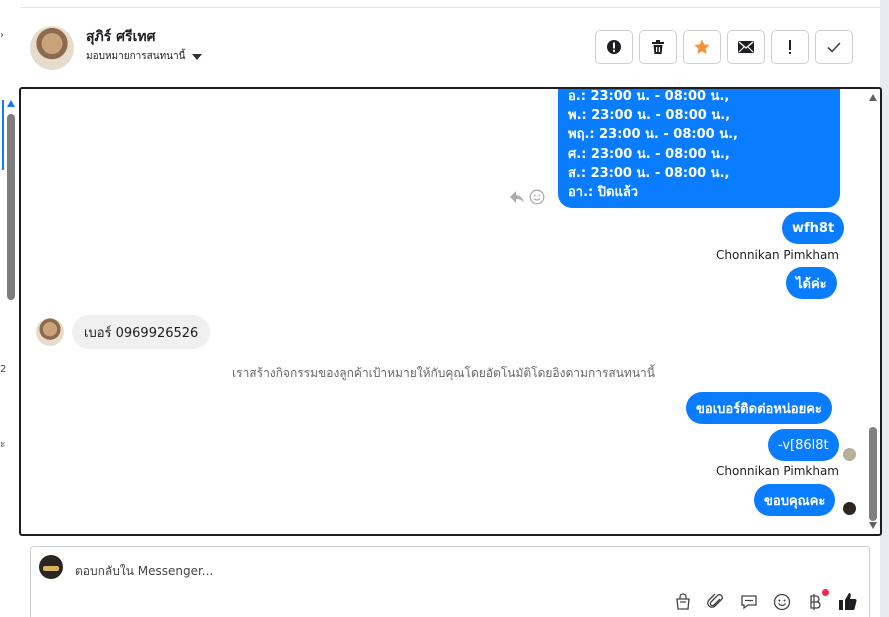  Describe the element at coordinates (3, 135) in the screenshot. I see `left-active-indicator` at that location.